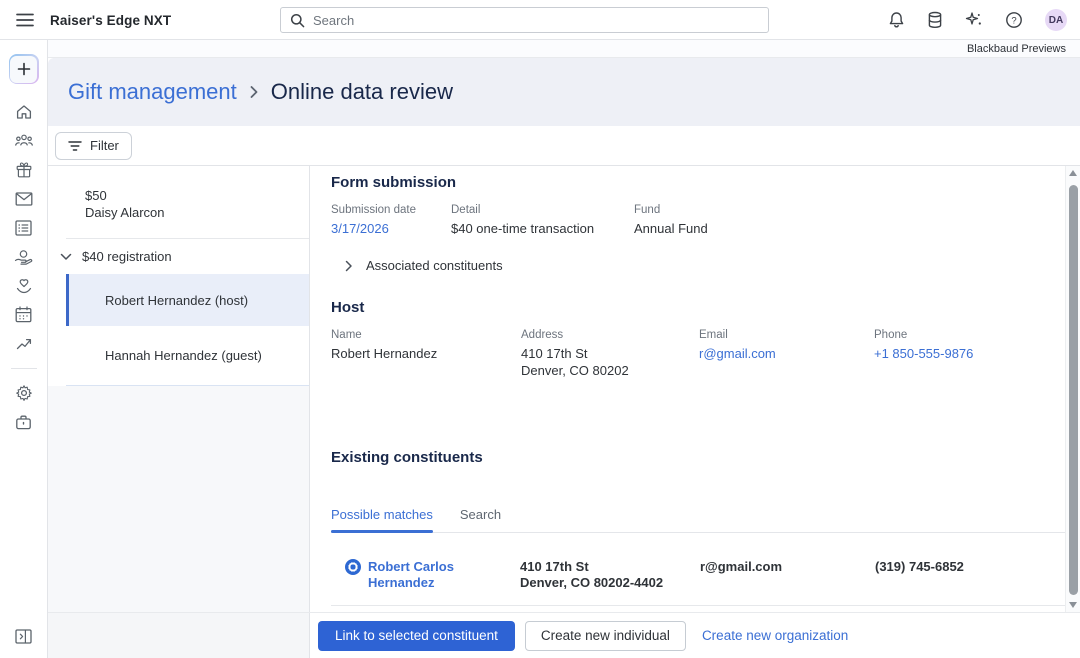 Image resolution: width=1080 pixels, height=658 pixels. I want to click on list-group-40-registration: $40 registration, so click(178, 256).